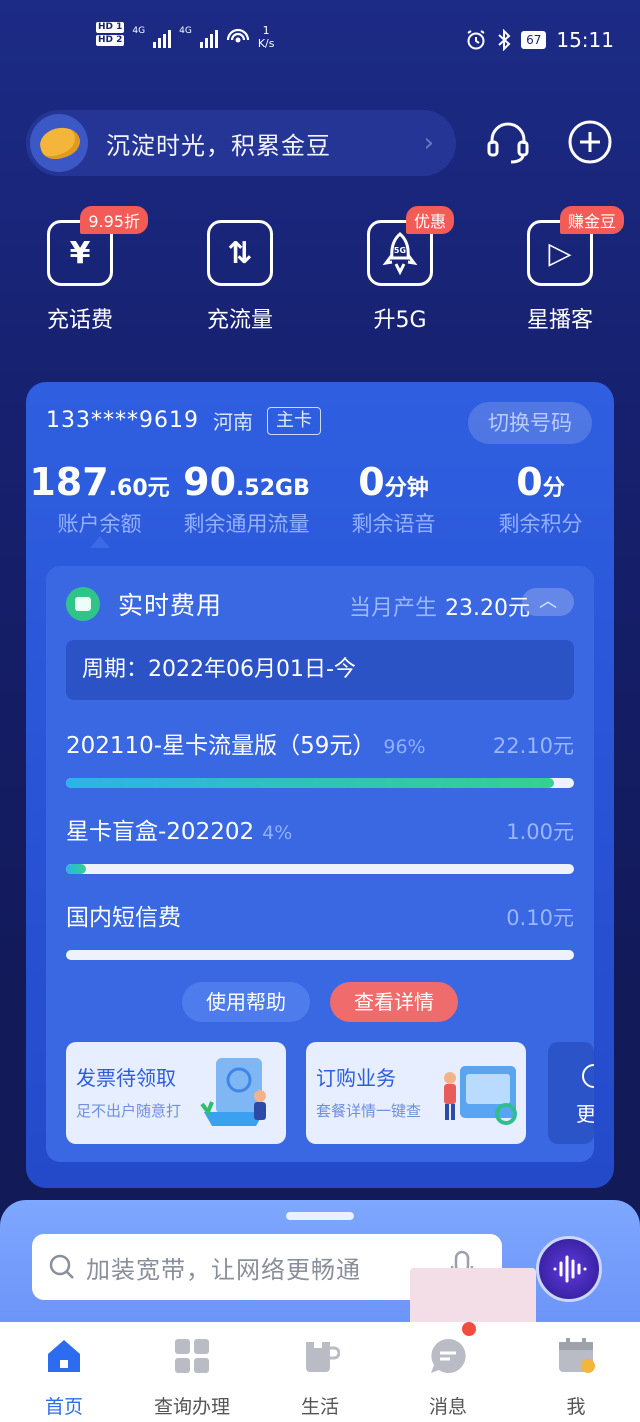 The width and height of the screenshot is (640, 1422). What do you see at coordinates (487, 608) in the screenshot?
I see `month-value: 23.20元` at bounding box center [487, 608].